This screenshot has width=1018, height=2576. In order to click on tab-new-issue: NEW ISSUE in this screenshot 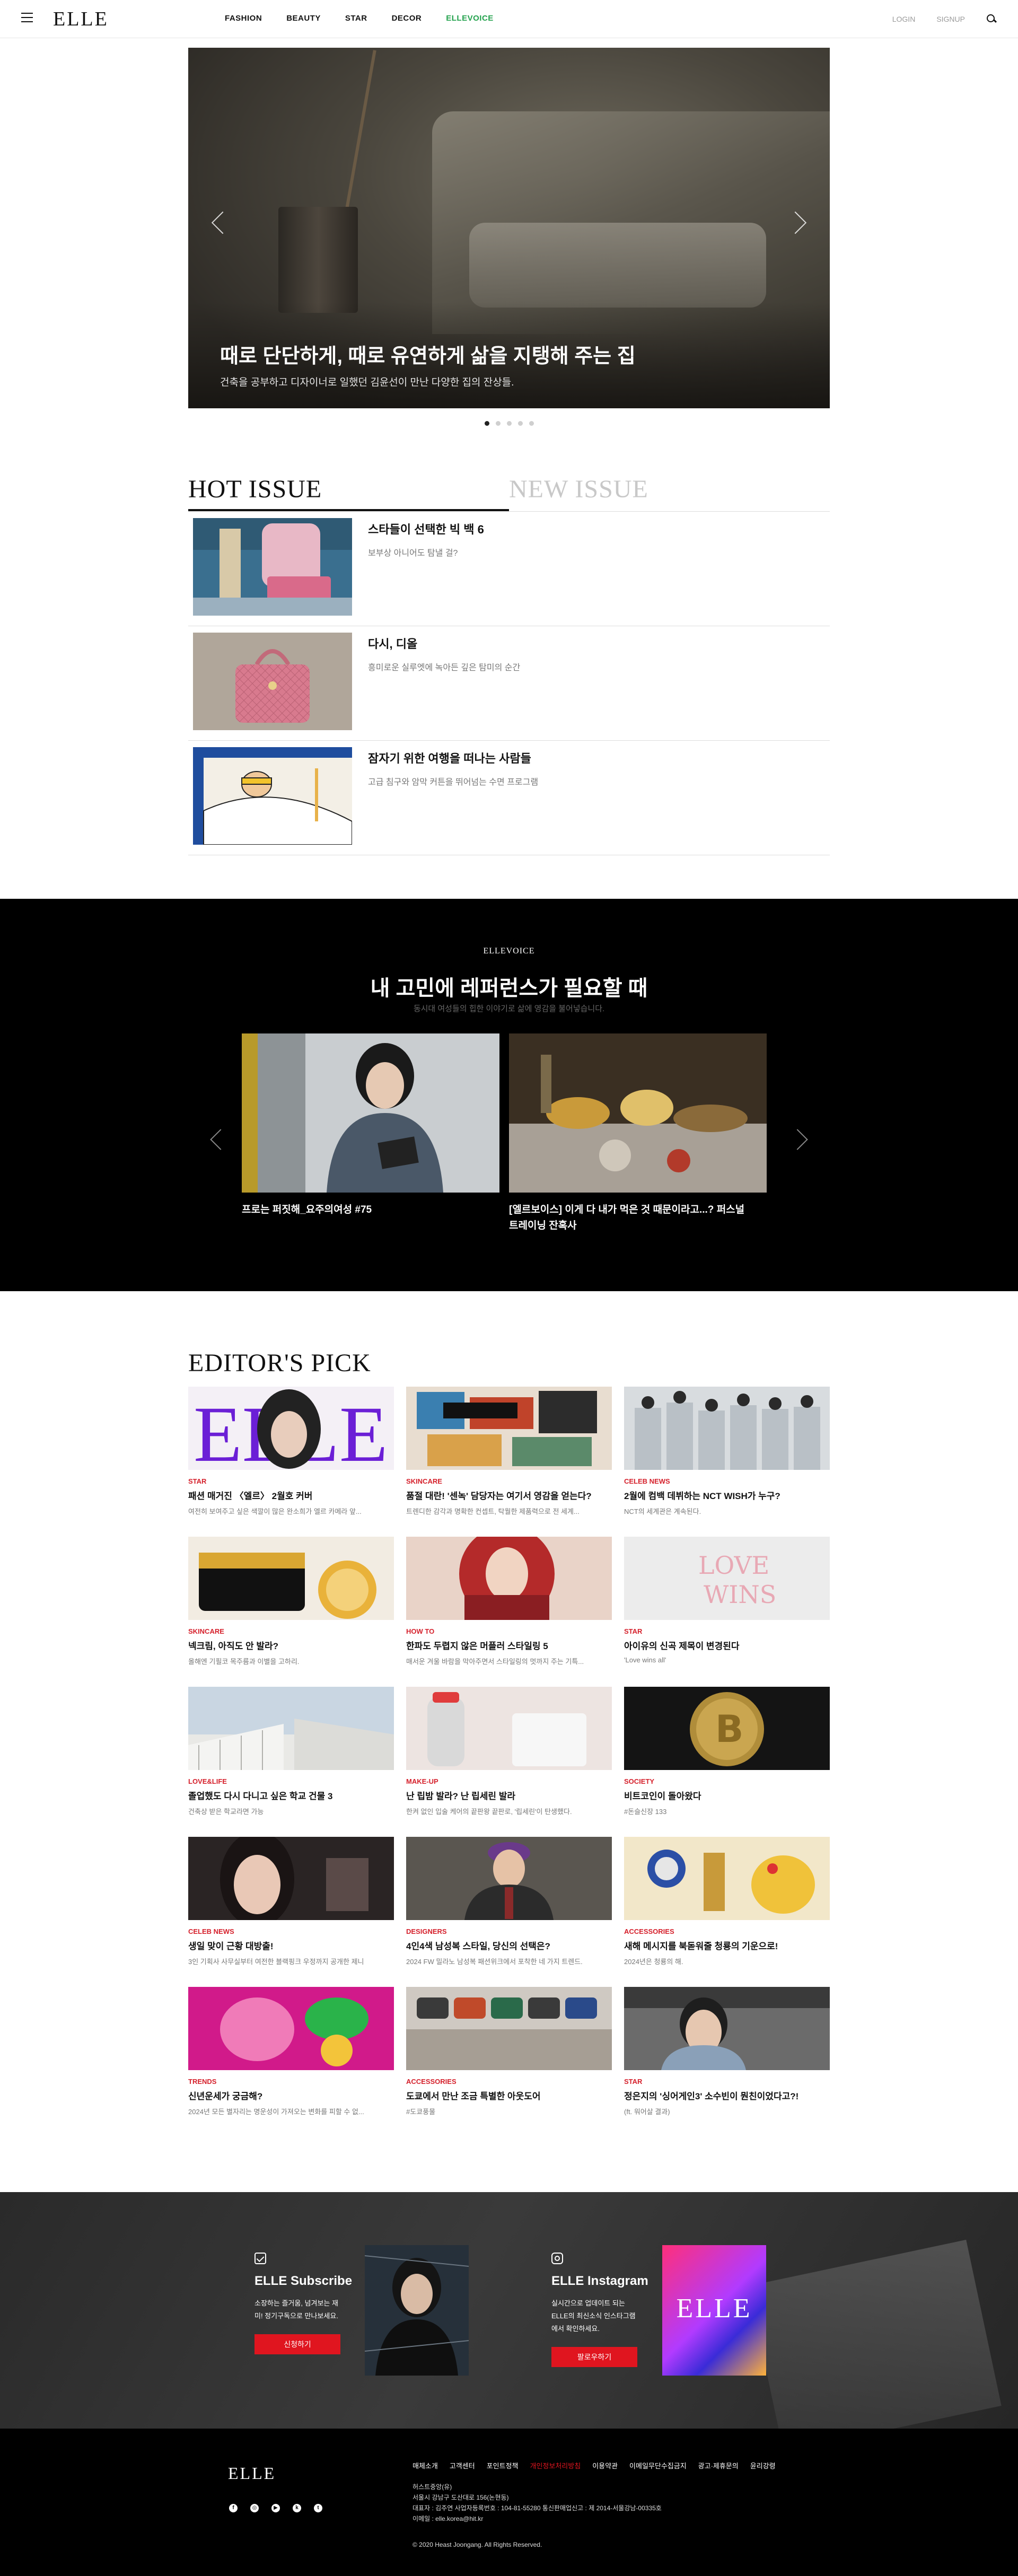, I will do `click(669, 489)`.